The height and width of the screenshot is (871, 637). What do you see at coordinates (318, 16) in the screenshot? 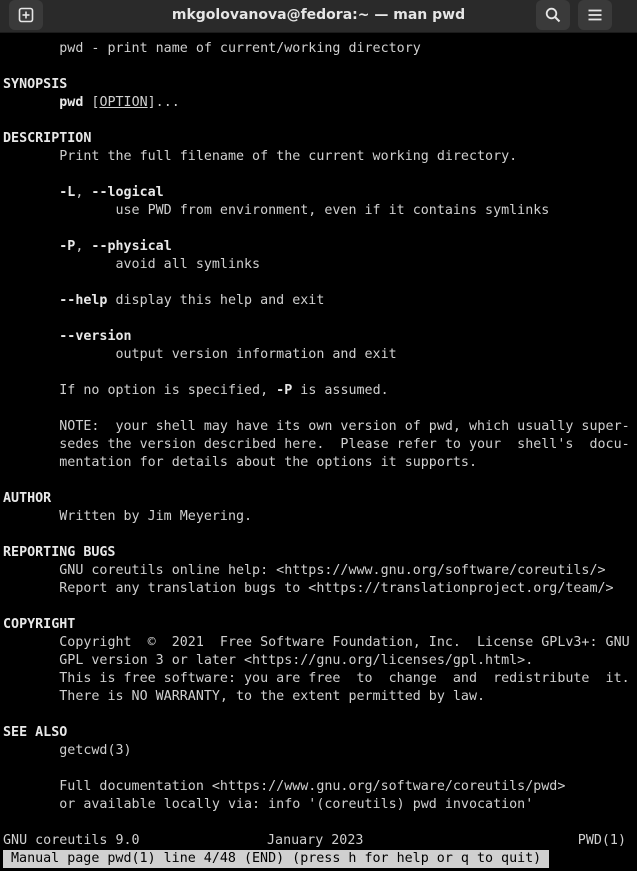
I see `header-bar: mkgolovanova@fedora:~ — man pwd` at bounding box center [318, 16].